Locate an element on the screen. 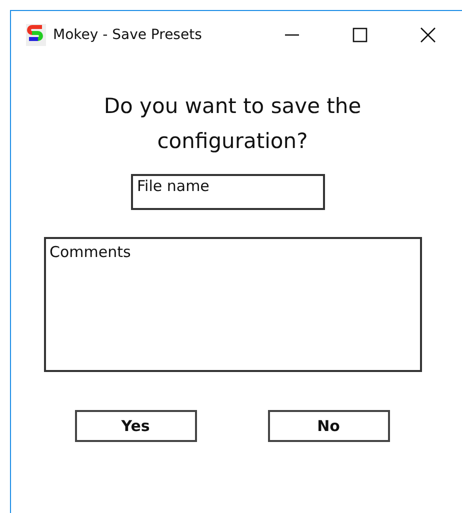  file-name-field: File name is located at coordinates (228, 192).